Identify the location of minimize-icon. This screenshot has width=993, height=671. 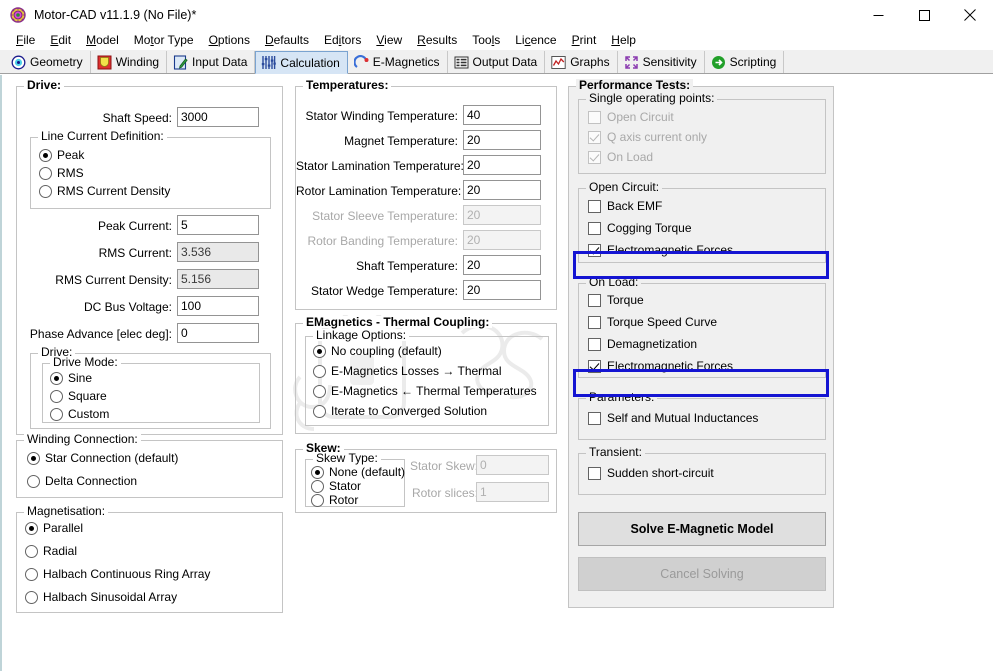
(878, 15).